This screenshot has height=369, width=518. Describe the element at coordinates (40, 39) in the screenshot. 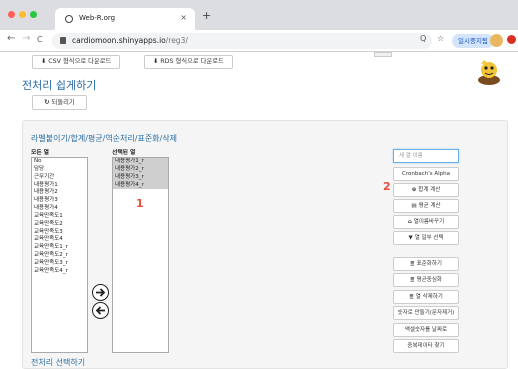

I see `reload-icon: C` at that location.